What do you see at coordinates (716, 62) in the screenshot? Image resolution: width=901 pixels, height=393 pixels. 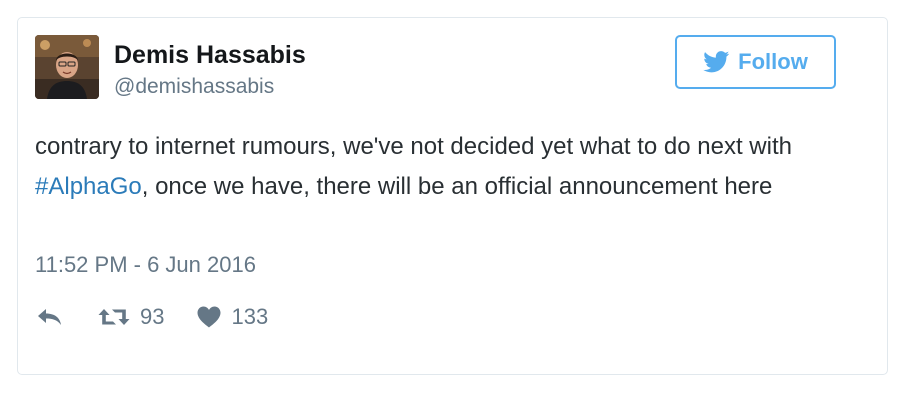 I see `twitter-bird-icon` at bounding box center [716, 62].